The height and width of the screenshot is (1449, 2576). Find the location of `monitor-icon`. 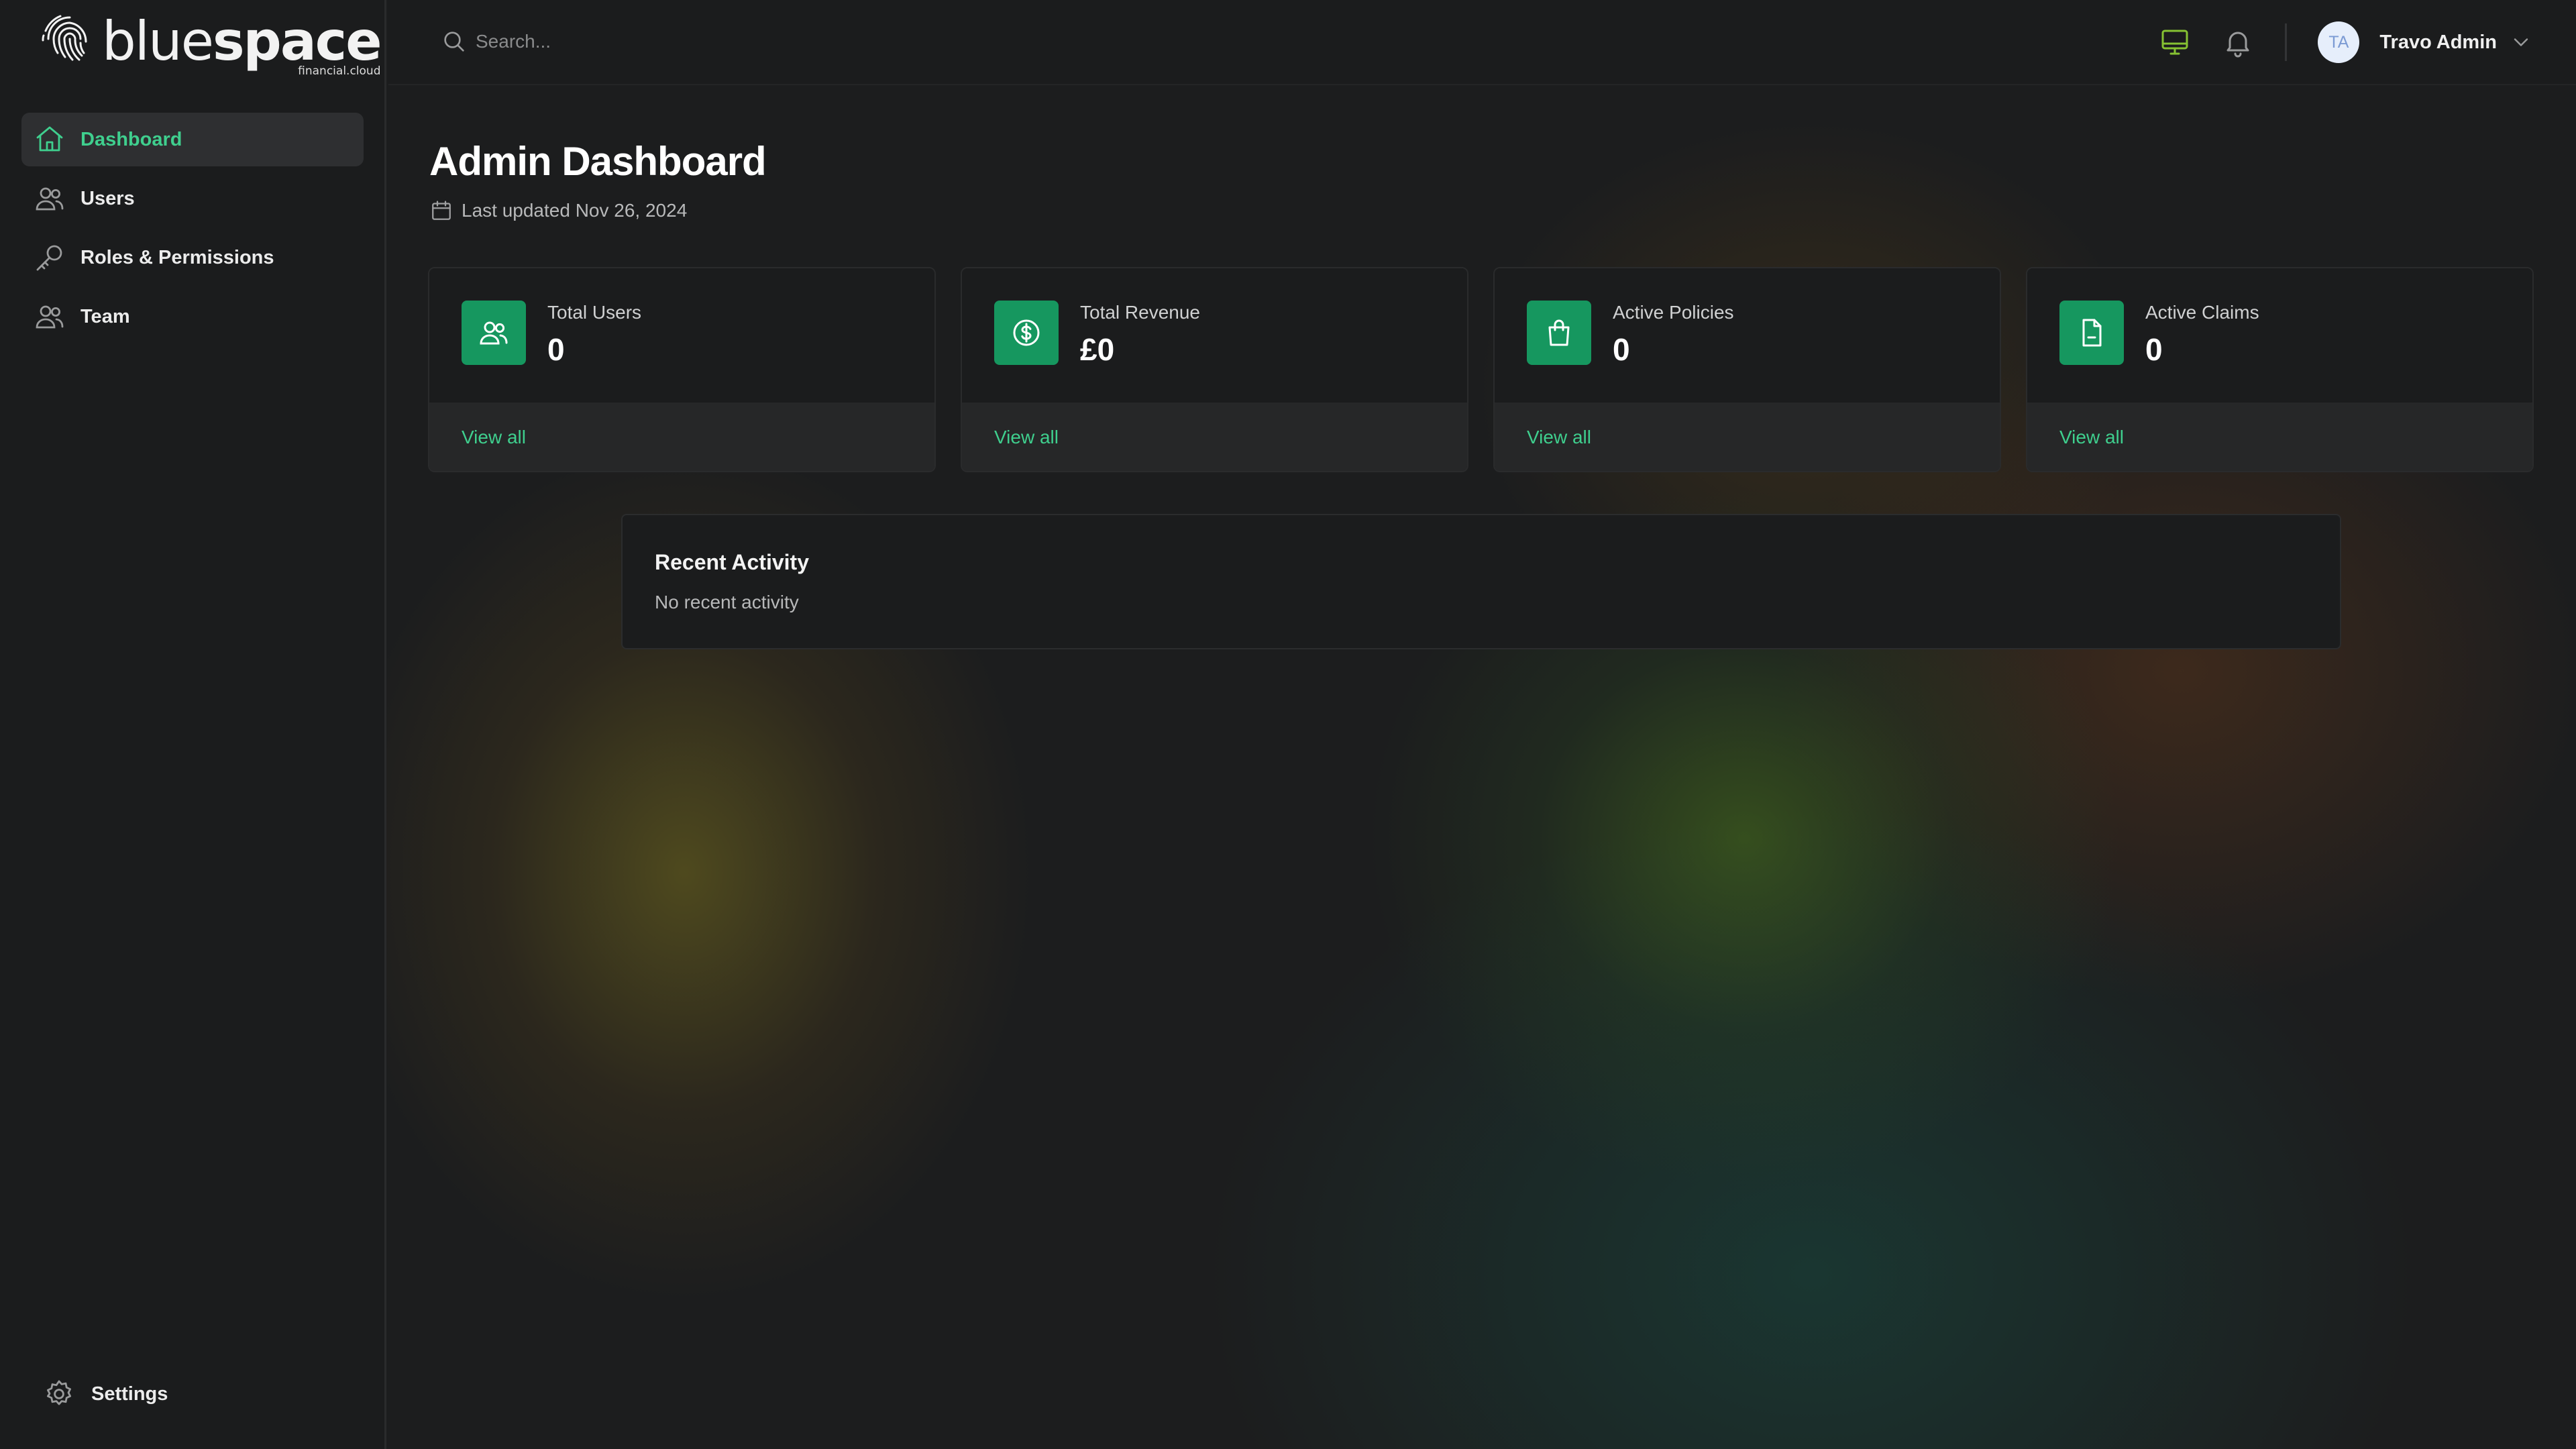

monitor-icon is located at coordinates (2175, 42).